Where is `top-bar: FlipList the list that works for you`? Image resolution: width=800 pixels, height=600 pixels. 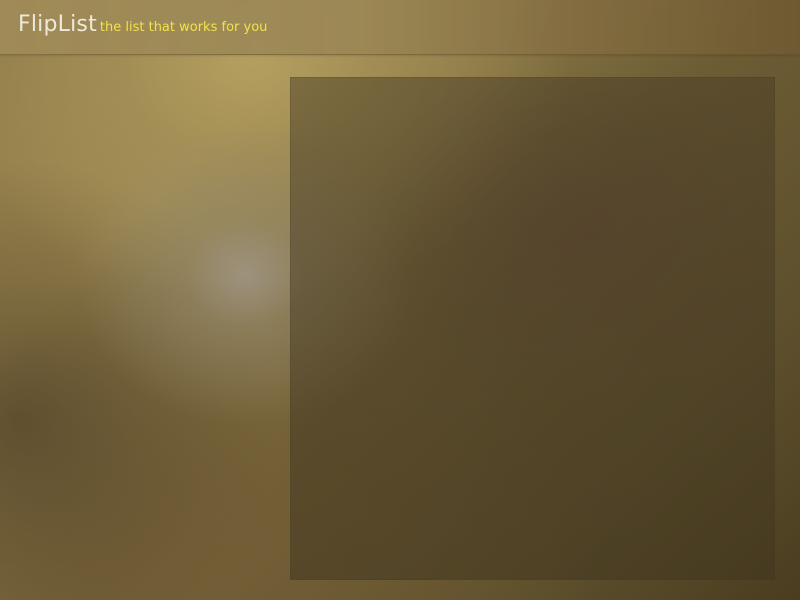
top-bar: FlipList the list that works for you is located at coordinates (400, 27).